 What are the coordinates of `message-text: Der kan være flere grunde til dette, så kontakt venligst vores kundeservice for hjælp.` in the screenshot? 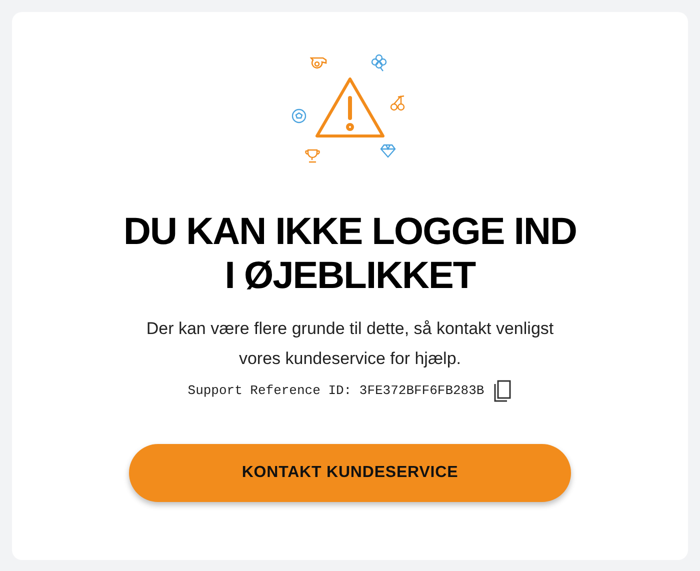 It's located at (350, 344).